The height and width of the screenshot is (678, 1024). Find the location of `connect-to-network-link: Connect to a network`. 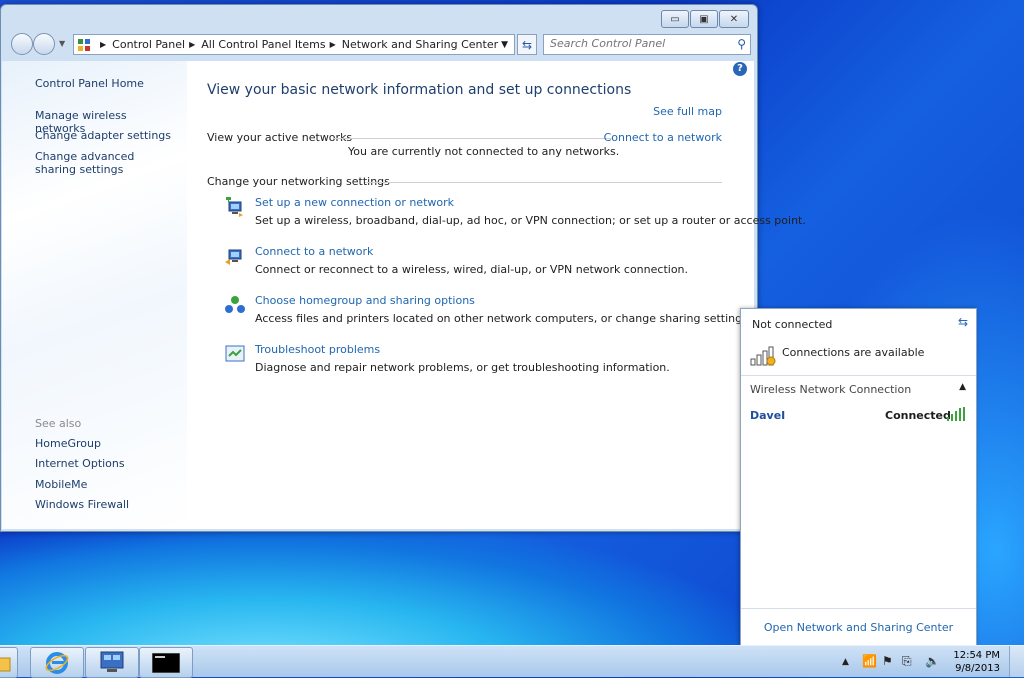

connect-to-network-link: Connect to a network is located at coordinates (663, 137).